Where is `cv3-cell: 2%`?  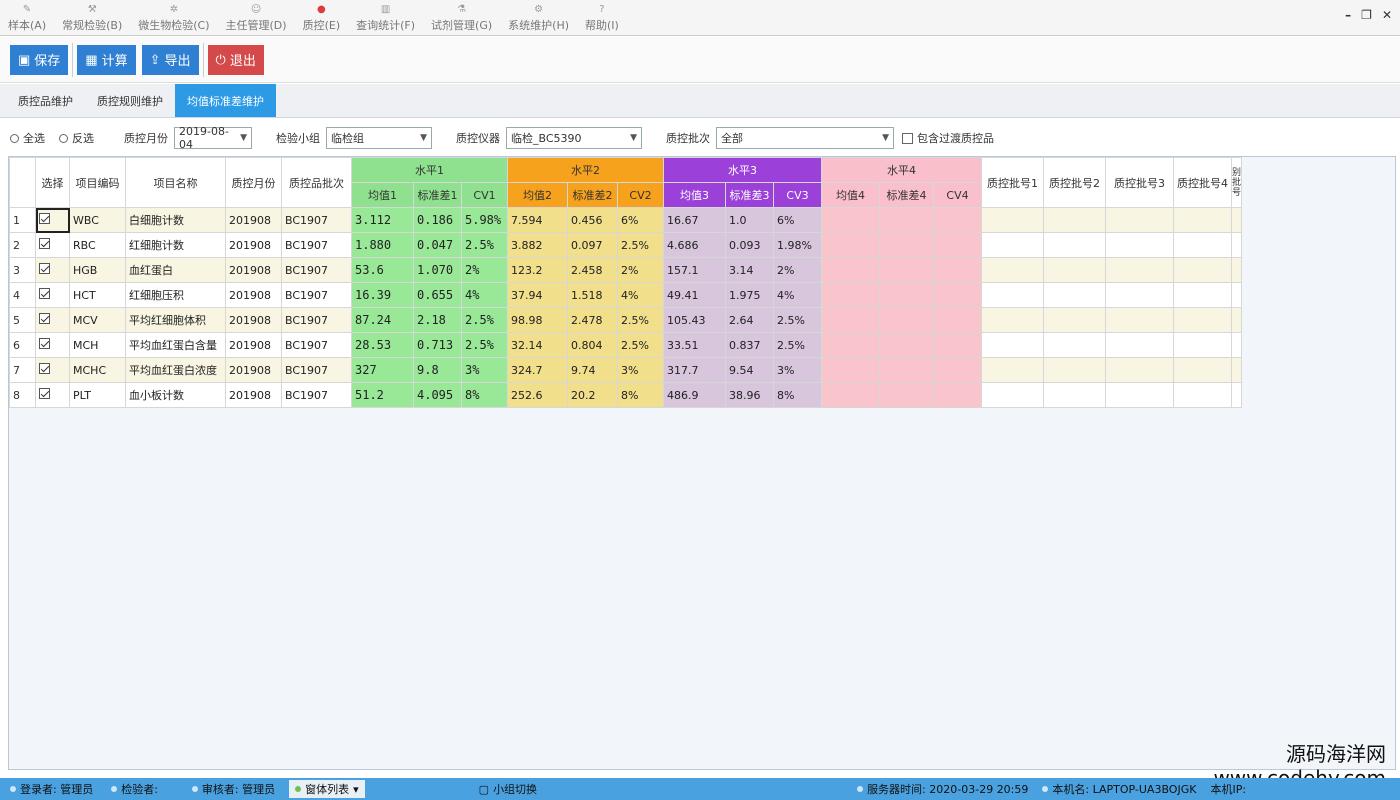 cv3-cell: 2% is located at coordinates (797, 270).